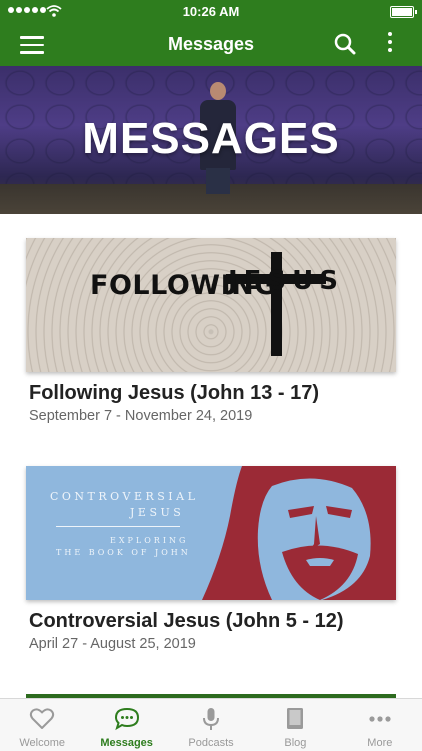 This screenshot has width=422, height=751. What do you see at coordinates (390, 45) in the screenshot?
I see `more-vertical-icon` at bounding box center [390, 45].